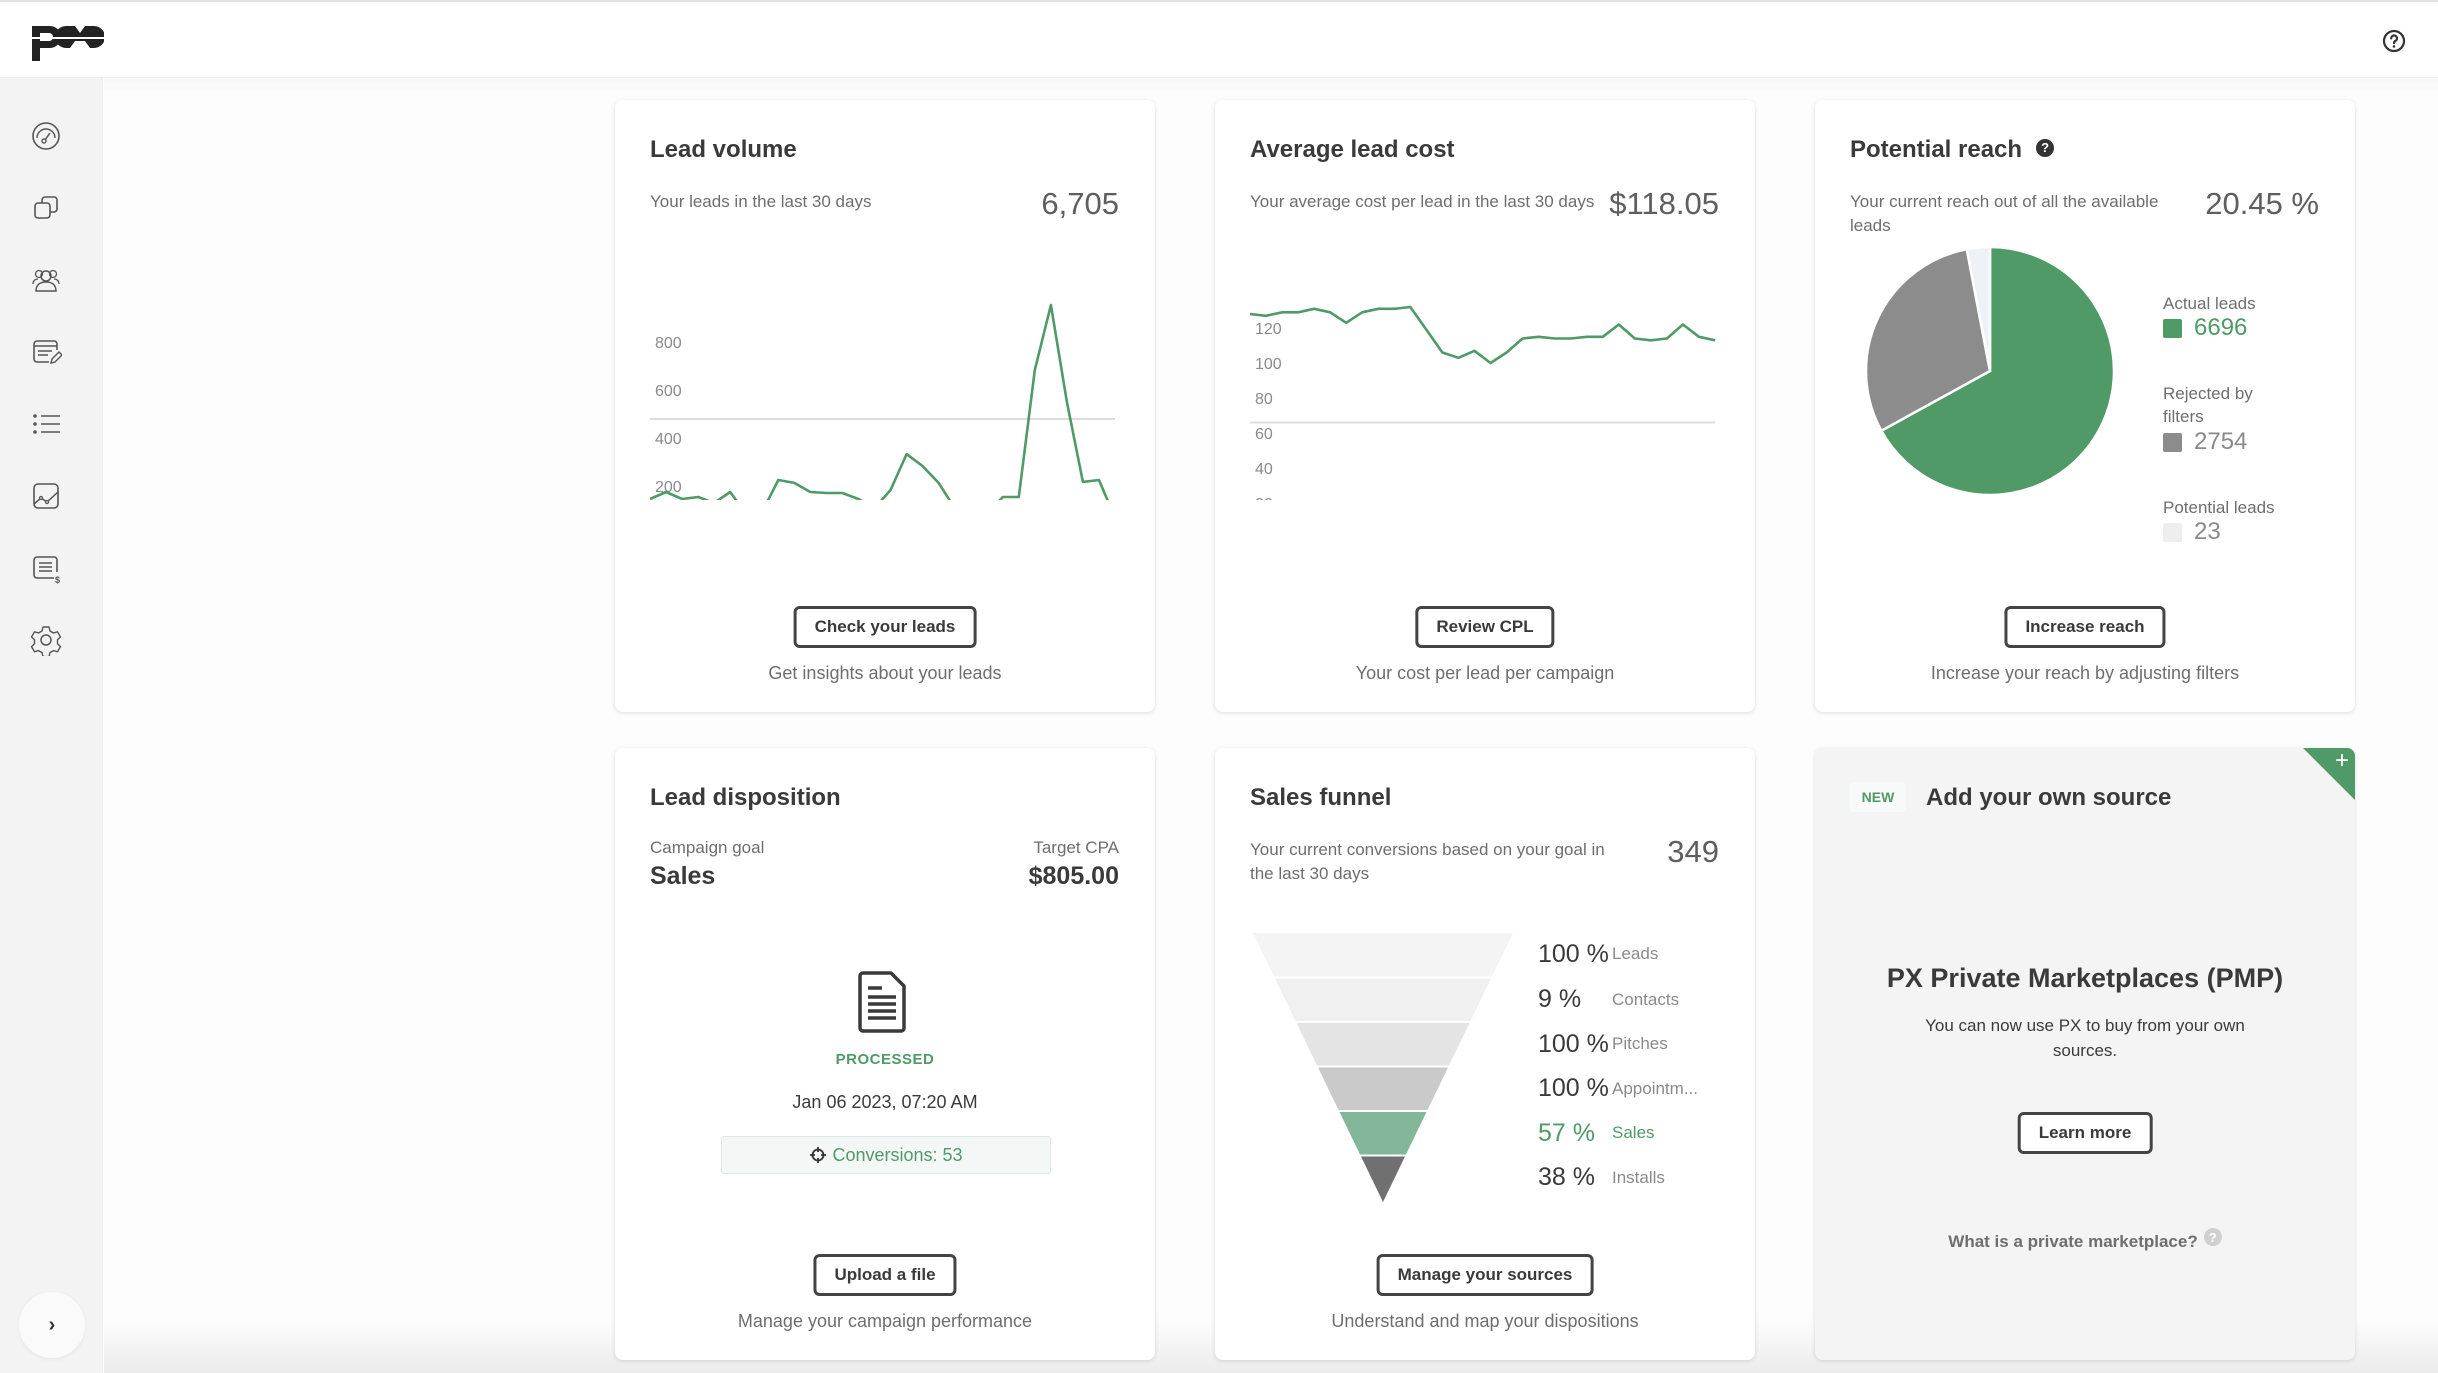 Image resolution: width=2438 pixels, height=1373 pixels. I want to click on form-edit-icon, so click(47, 352).